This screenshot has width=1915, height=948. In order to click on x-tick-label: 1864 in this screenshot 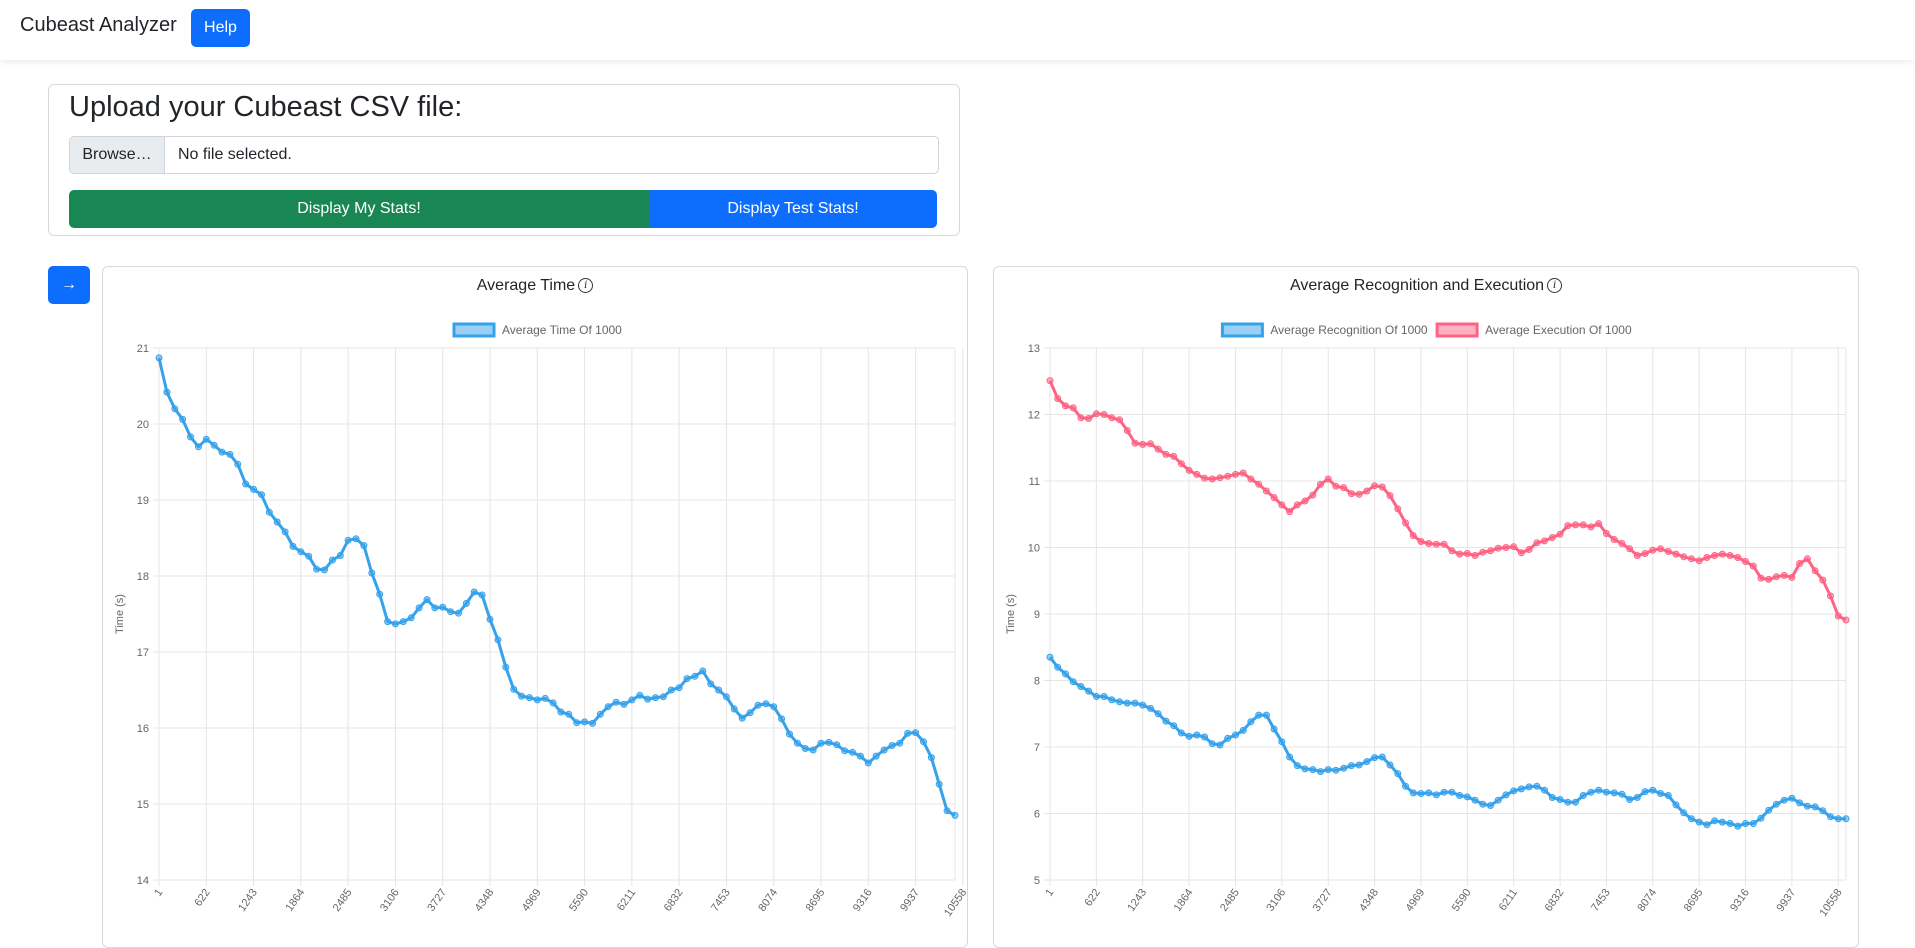, I will do `click(295, 900)`.